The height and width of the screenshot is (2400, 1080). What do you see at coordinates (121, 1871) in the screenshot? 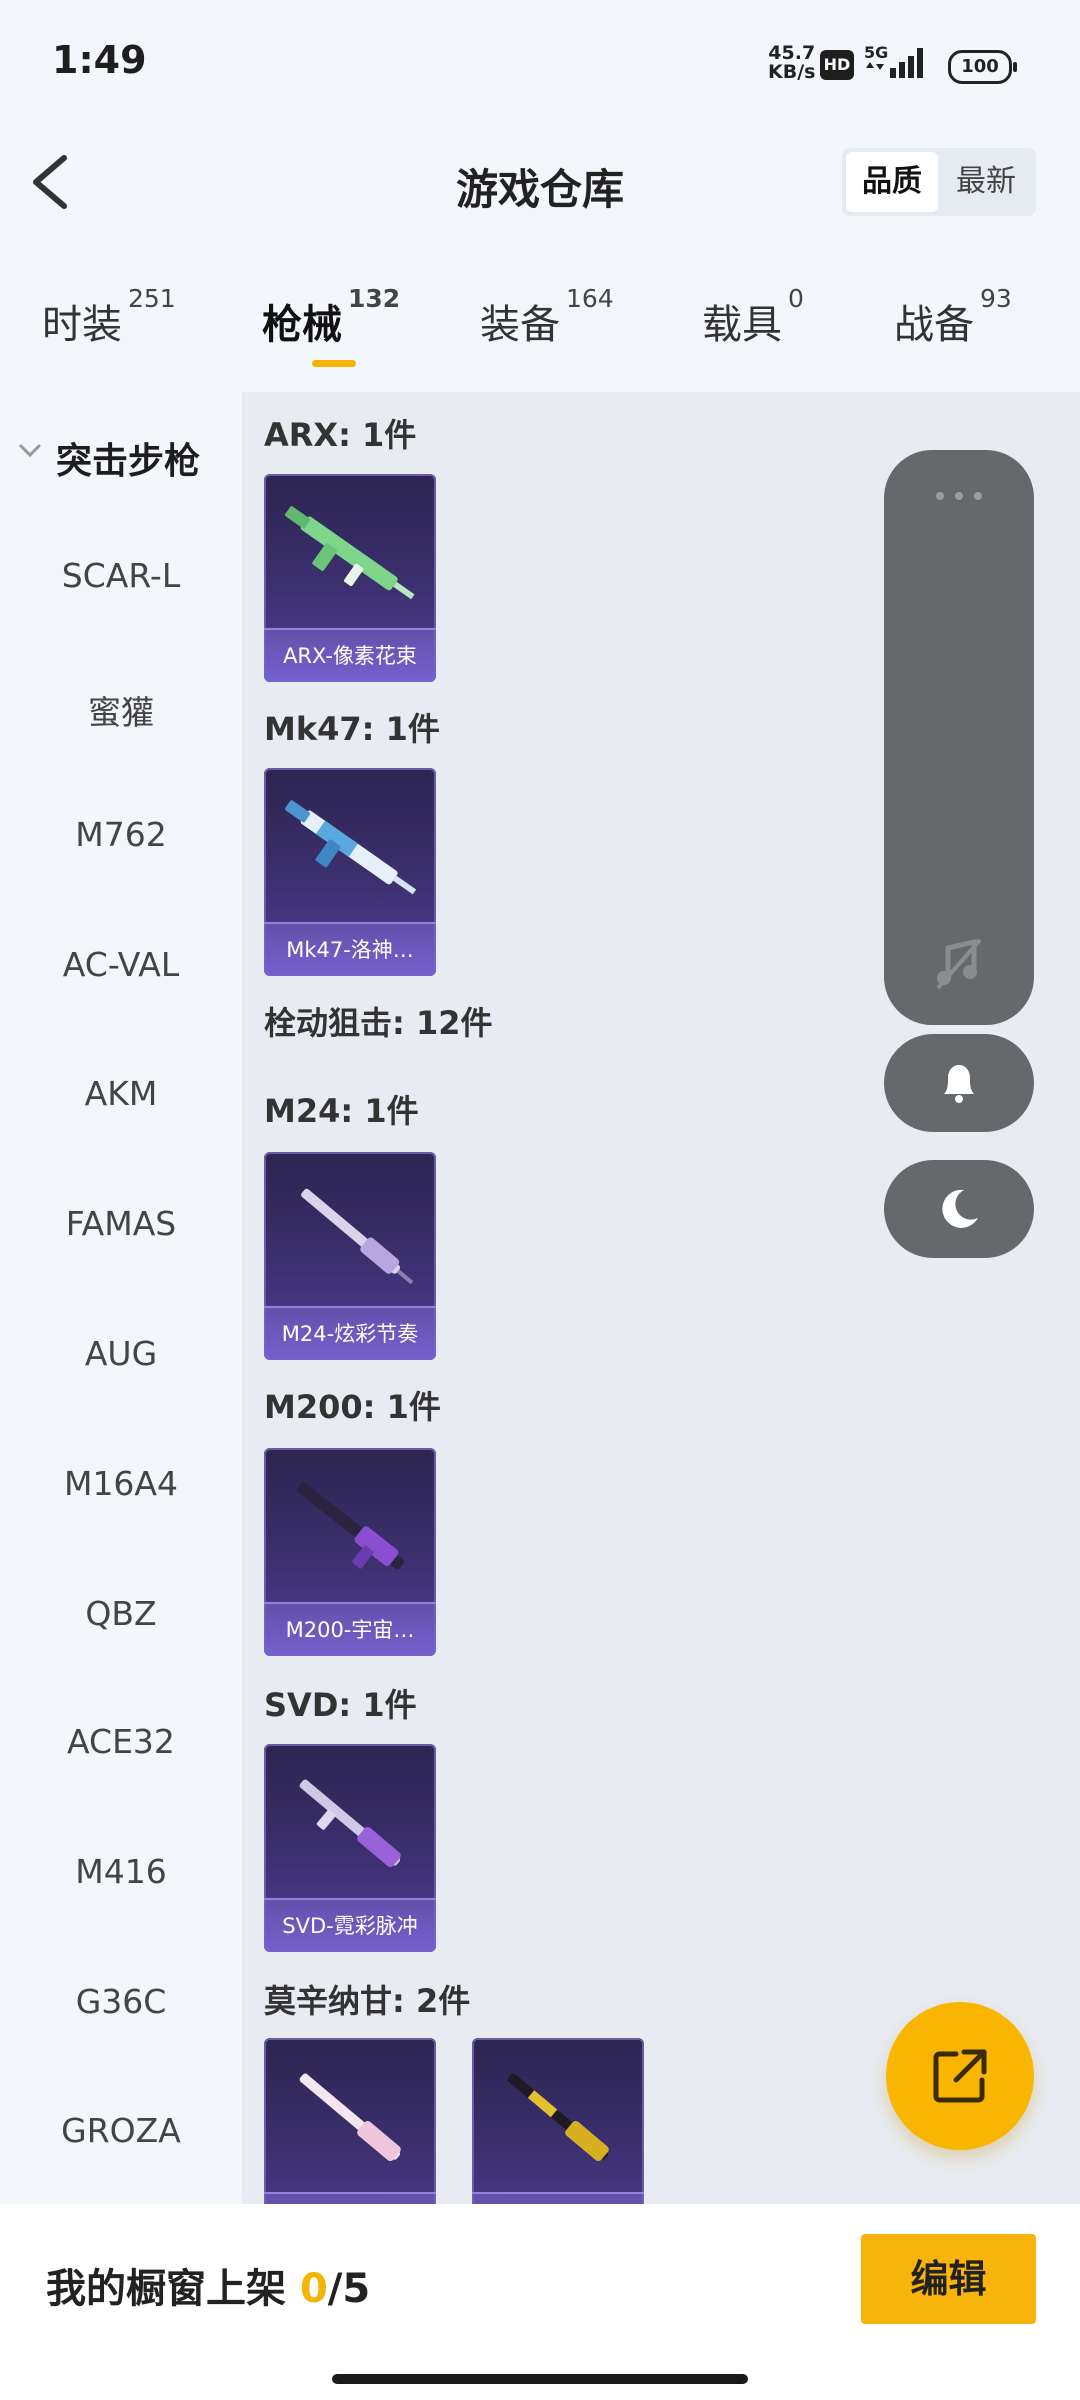
I see `sidebar-item-m416: M416` at bounding box center [121, 1871].